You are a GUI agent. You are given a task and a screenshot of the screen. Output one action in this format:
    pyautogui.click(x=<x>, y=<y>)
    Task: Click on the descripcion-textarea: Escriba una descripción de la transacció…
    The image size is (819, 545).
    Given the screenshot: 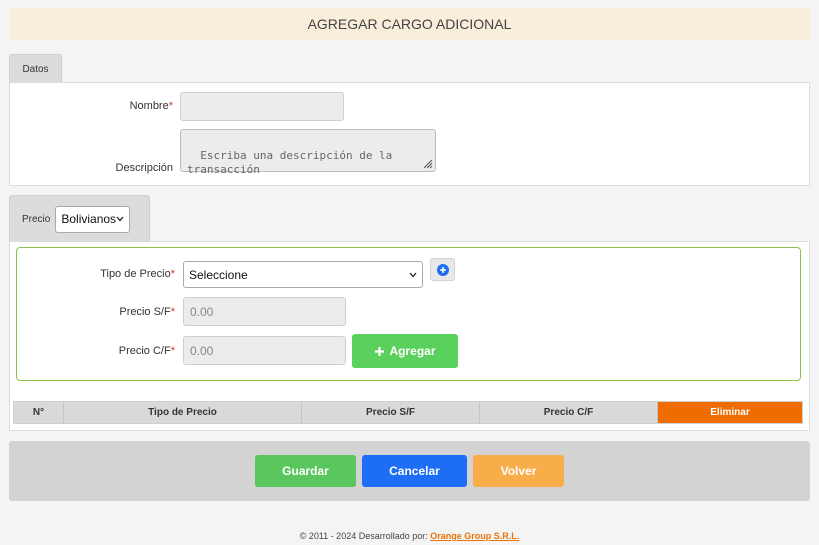 What is the action you would take?
    pyautogui.click(x=308, y=152)
    